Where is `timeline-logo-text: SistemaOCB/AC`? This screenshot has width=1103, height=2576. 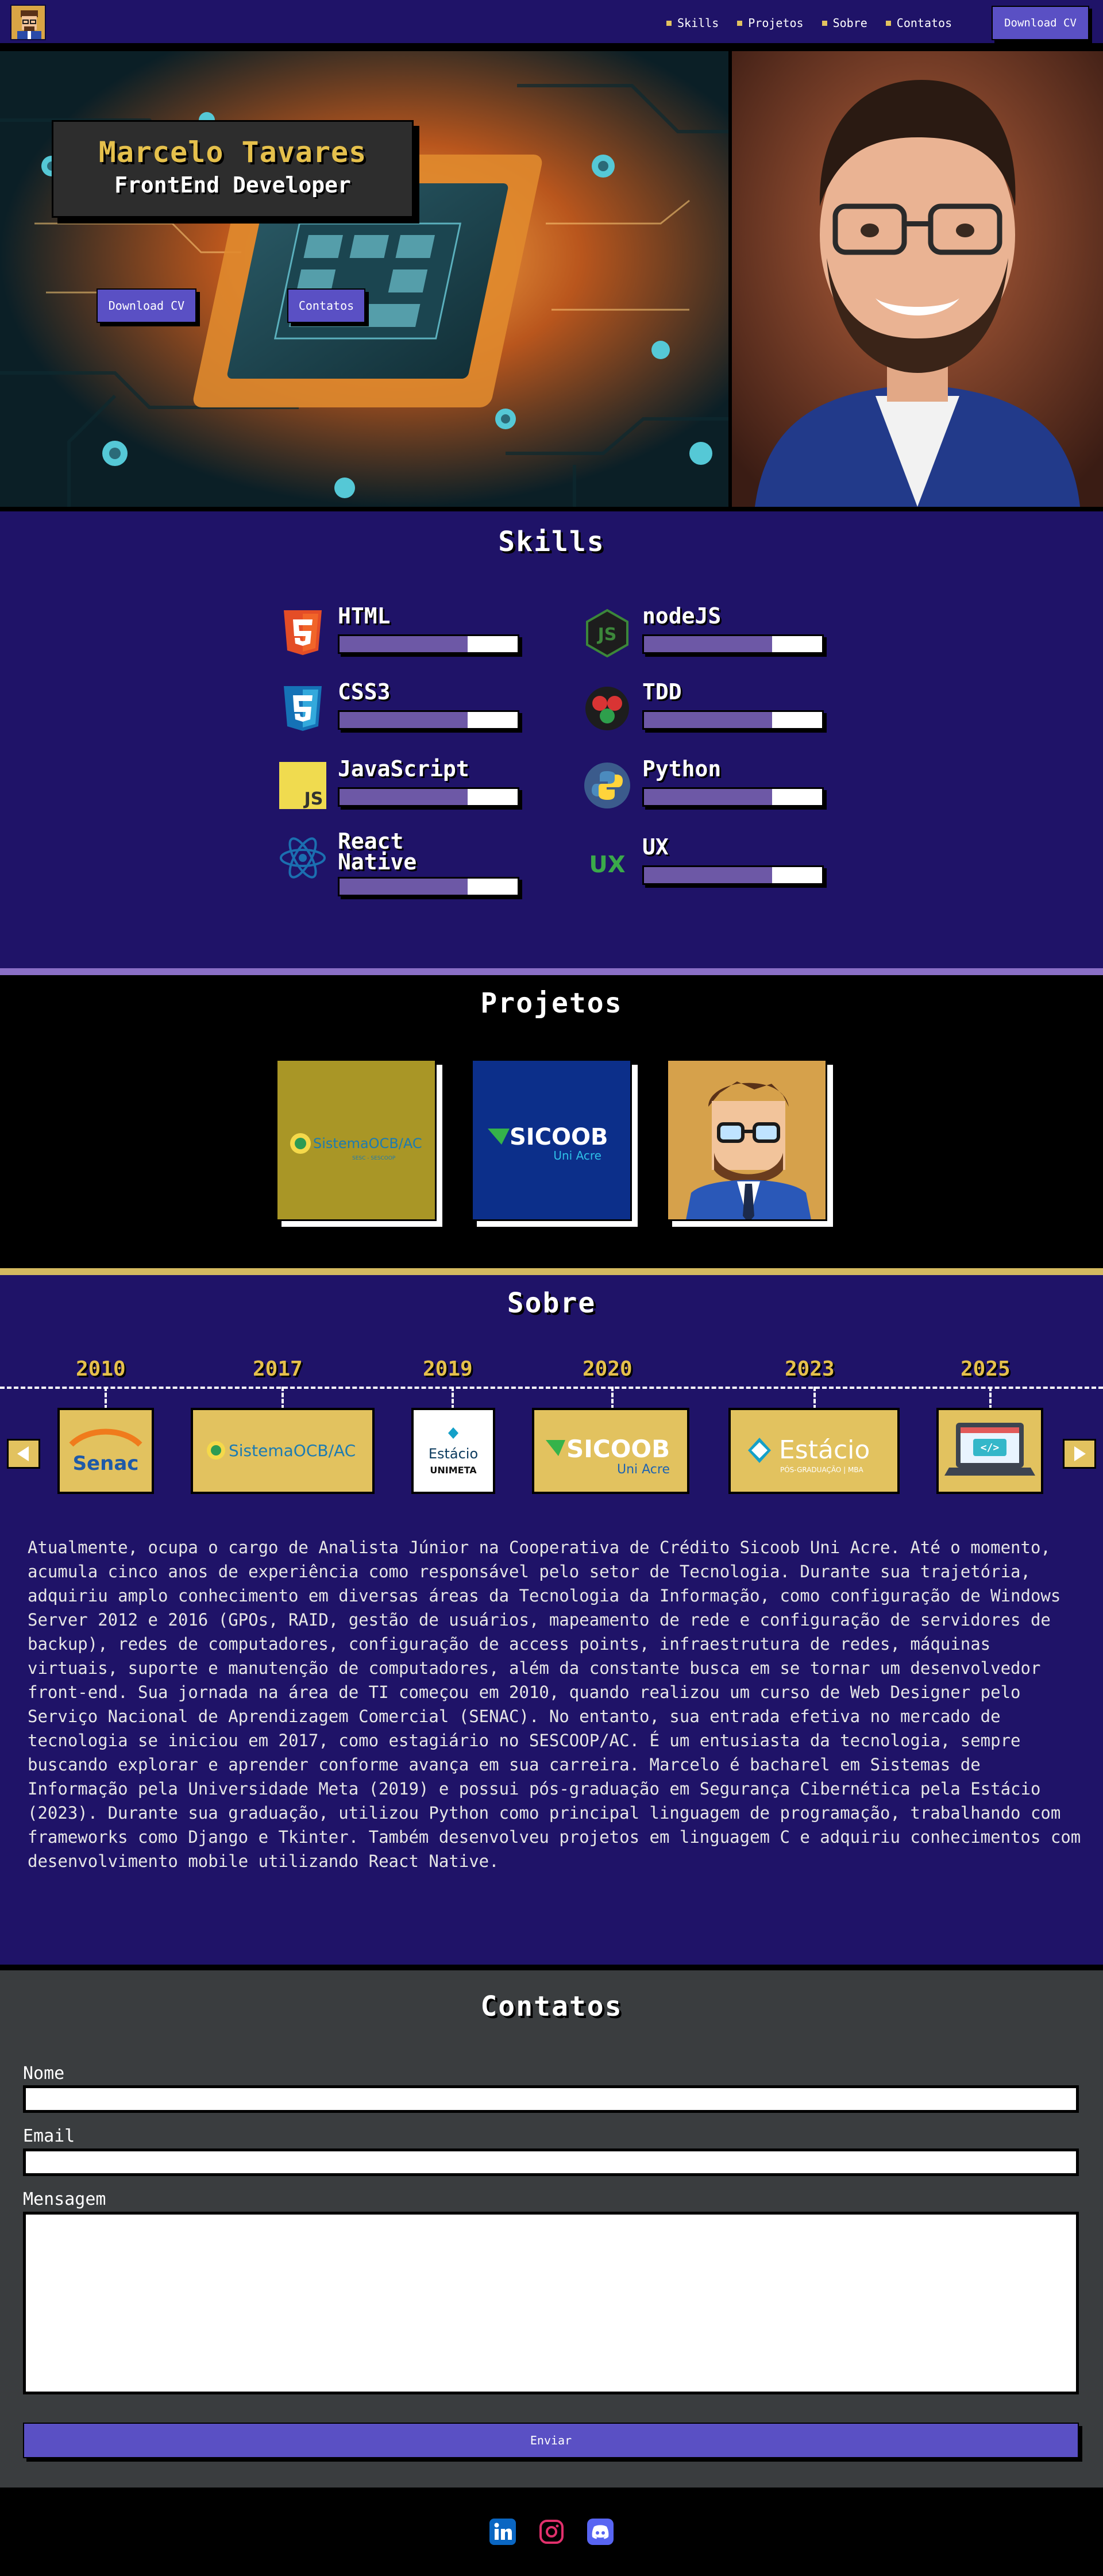
timeline-logo-text: SistemaOCB/AC is located at coordinates (292, 1450).